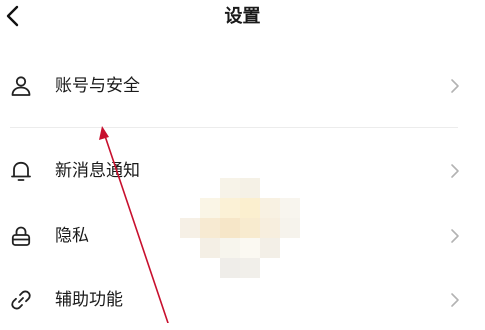  I want to click on lock-icon, so click(21, 236).